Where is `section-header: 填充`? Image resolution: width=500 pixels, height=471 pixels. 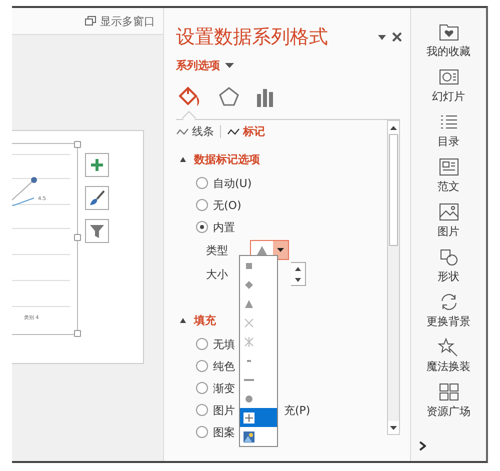 section-header: 填充 is located at coordinates (199, 320).